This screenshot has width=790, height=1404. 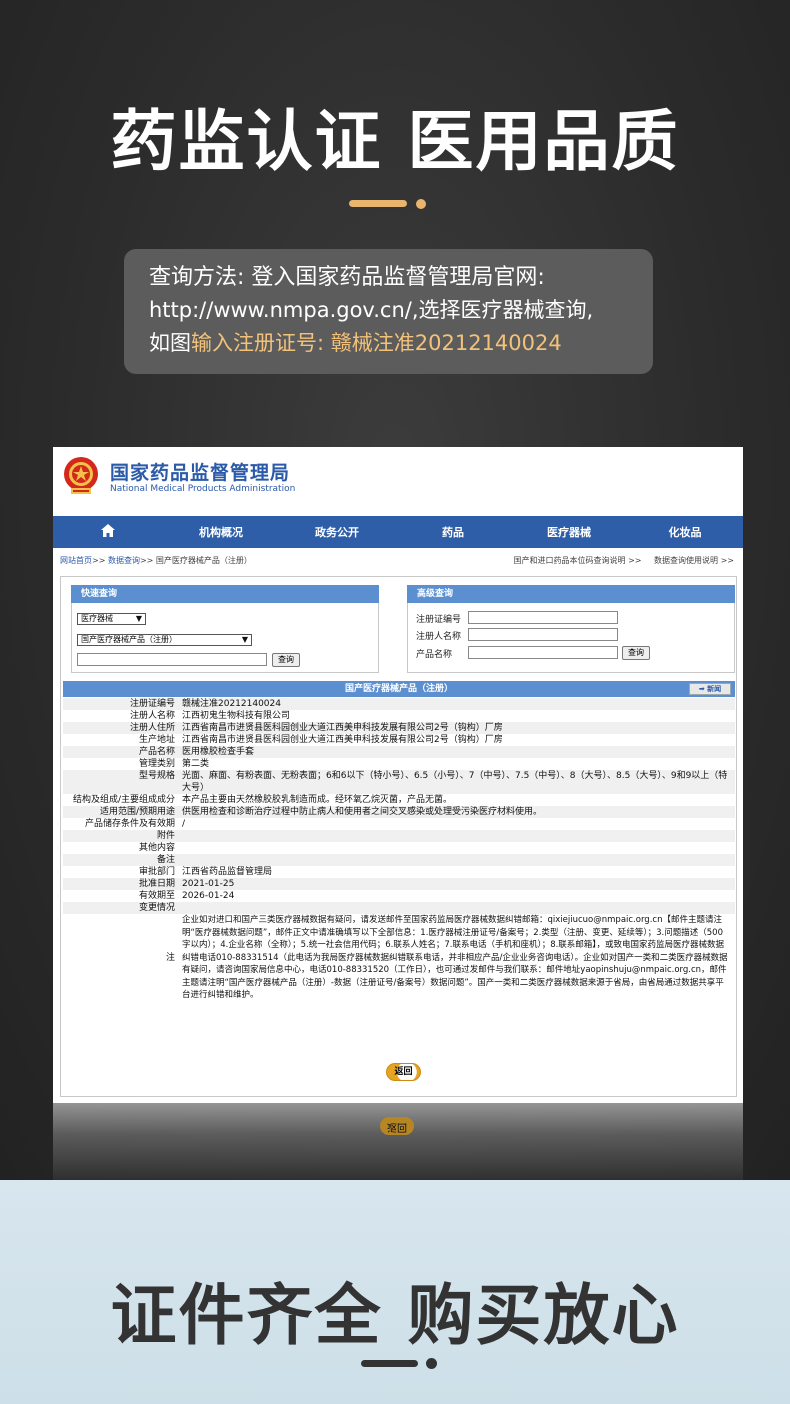 I want to click on back-button: 返回, so click(x=403, y=1072).